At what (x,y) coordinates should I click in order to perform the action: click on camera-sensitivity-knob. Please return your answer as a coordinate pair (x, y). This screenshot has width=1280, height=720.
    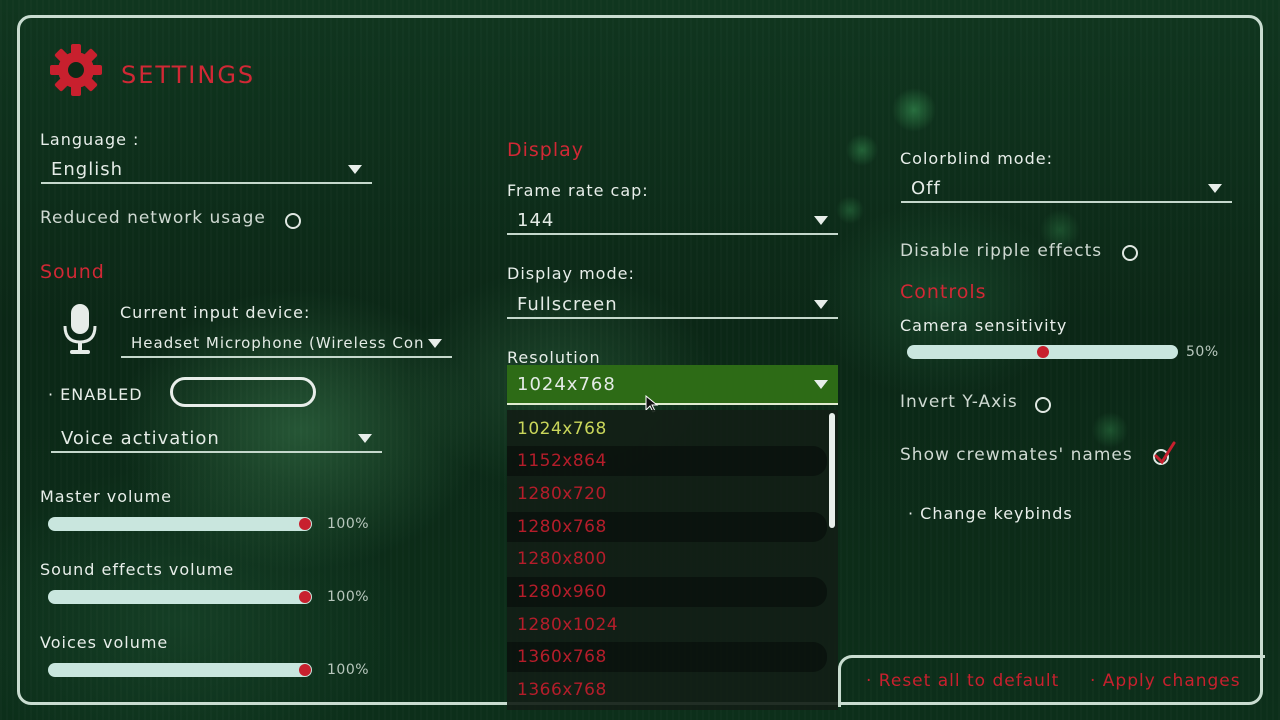
    Looking at the image, I should click on (1043, 352).